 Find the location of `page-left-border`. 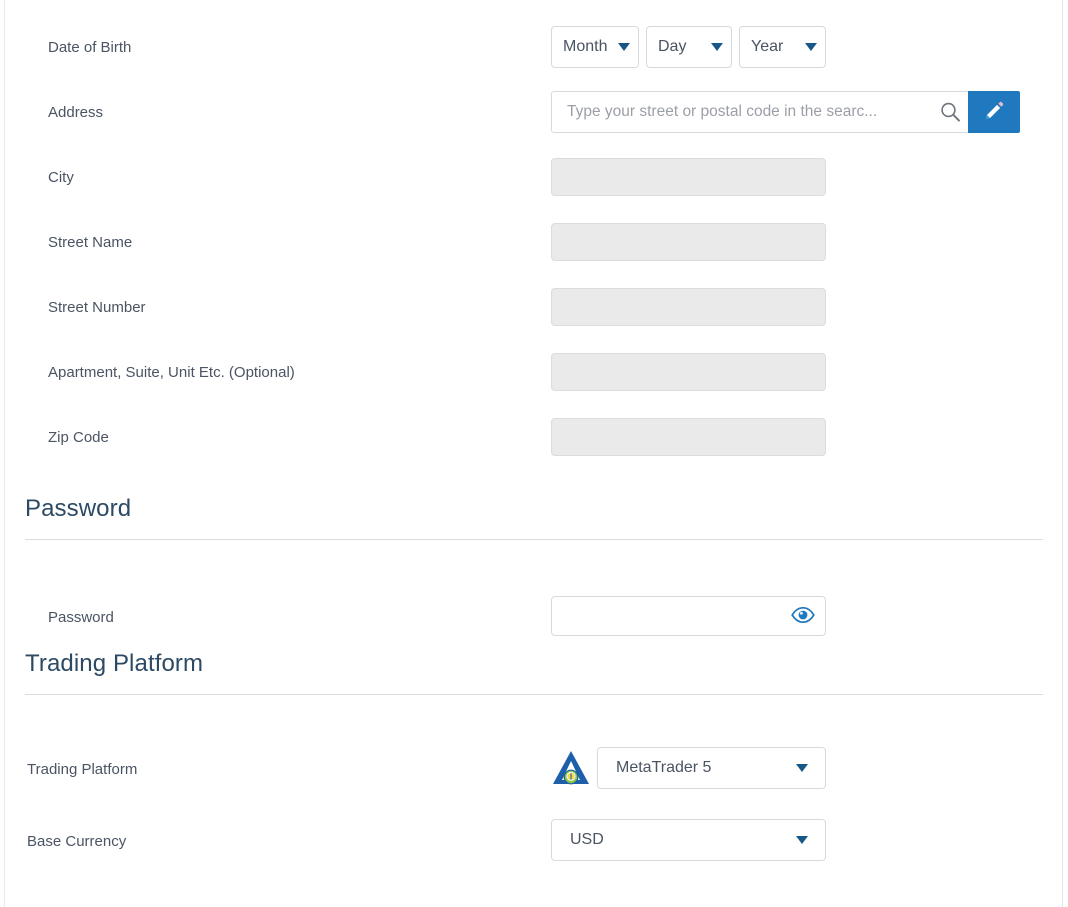

page-left-border is located at coordinates (4, 453).